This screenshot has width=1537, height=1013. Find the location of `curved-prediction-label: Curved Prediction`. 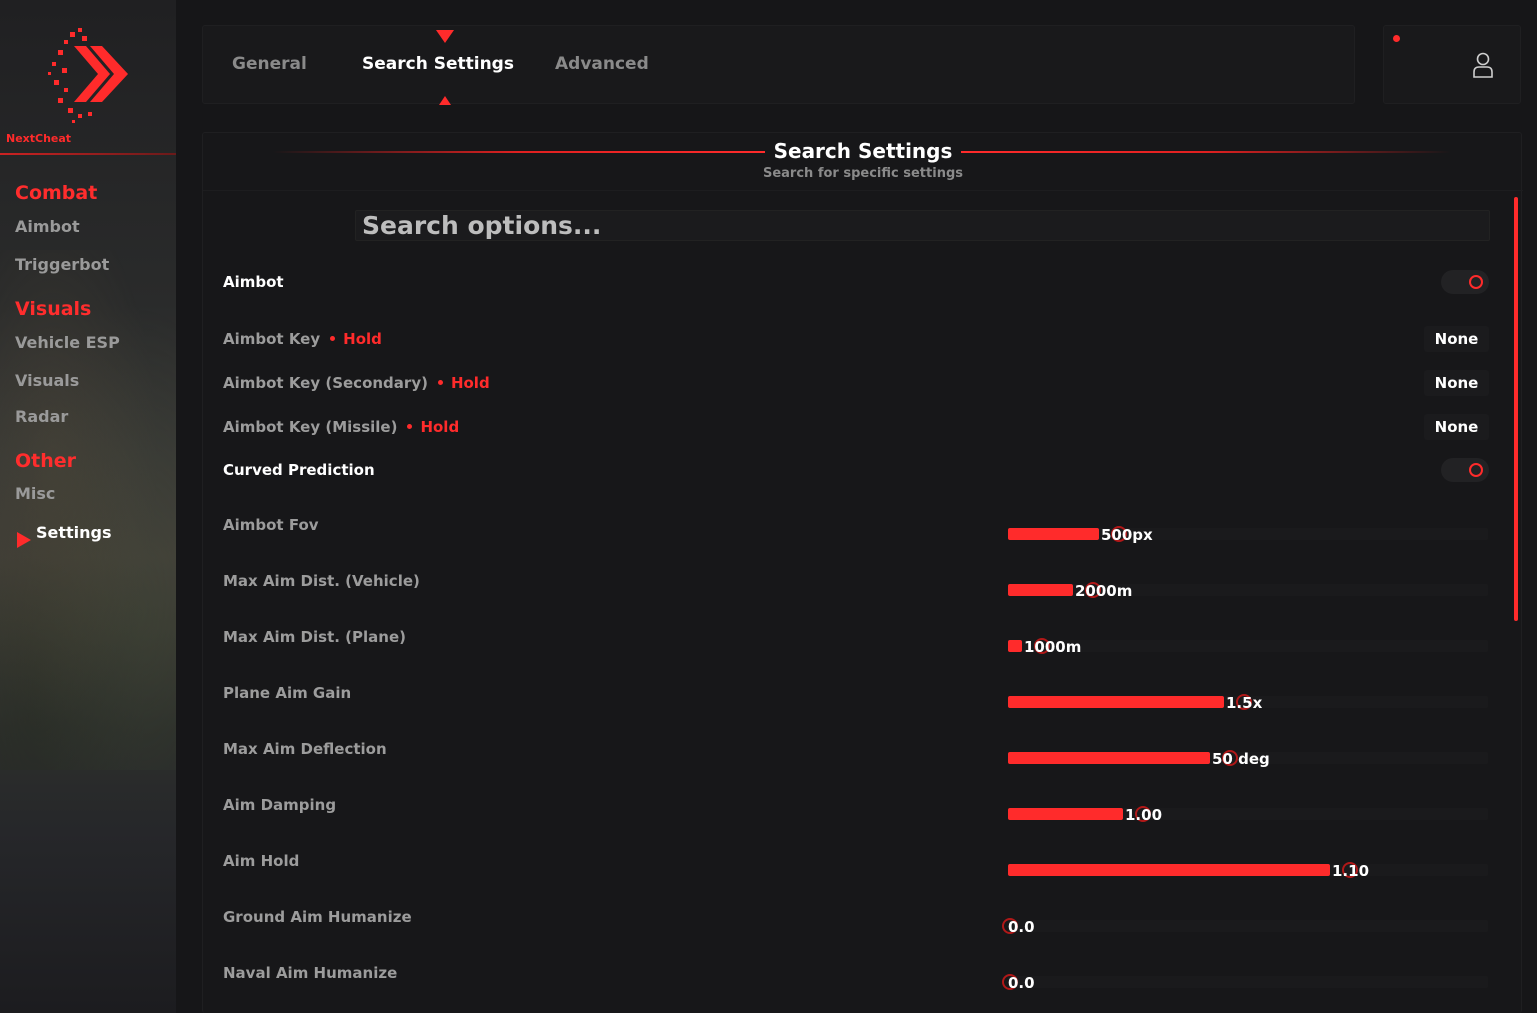

curved-prediction-label: Curved Prediction is located at coordinates (299, 470).